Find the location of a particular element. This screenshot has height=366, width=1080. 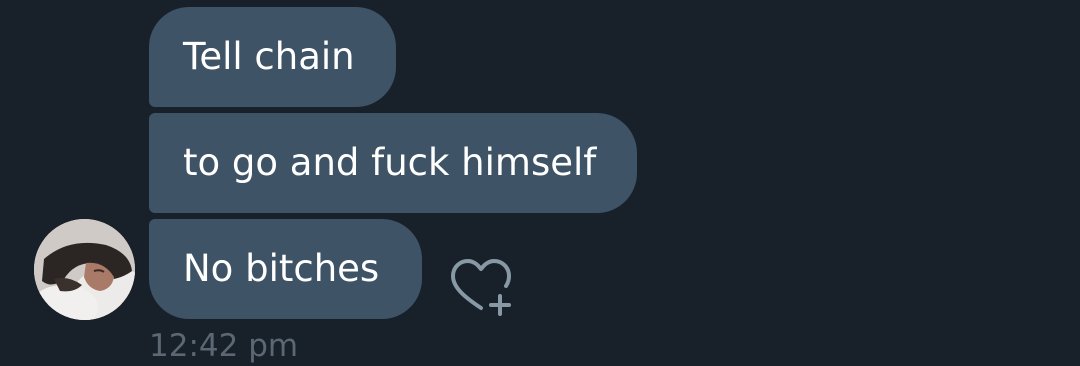

heart-plus-icon is located at coordinates (481, 287).